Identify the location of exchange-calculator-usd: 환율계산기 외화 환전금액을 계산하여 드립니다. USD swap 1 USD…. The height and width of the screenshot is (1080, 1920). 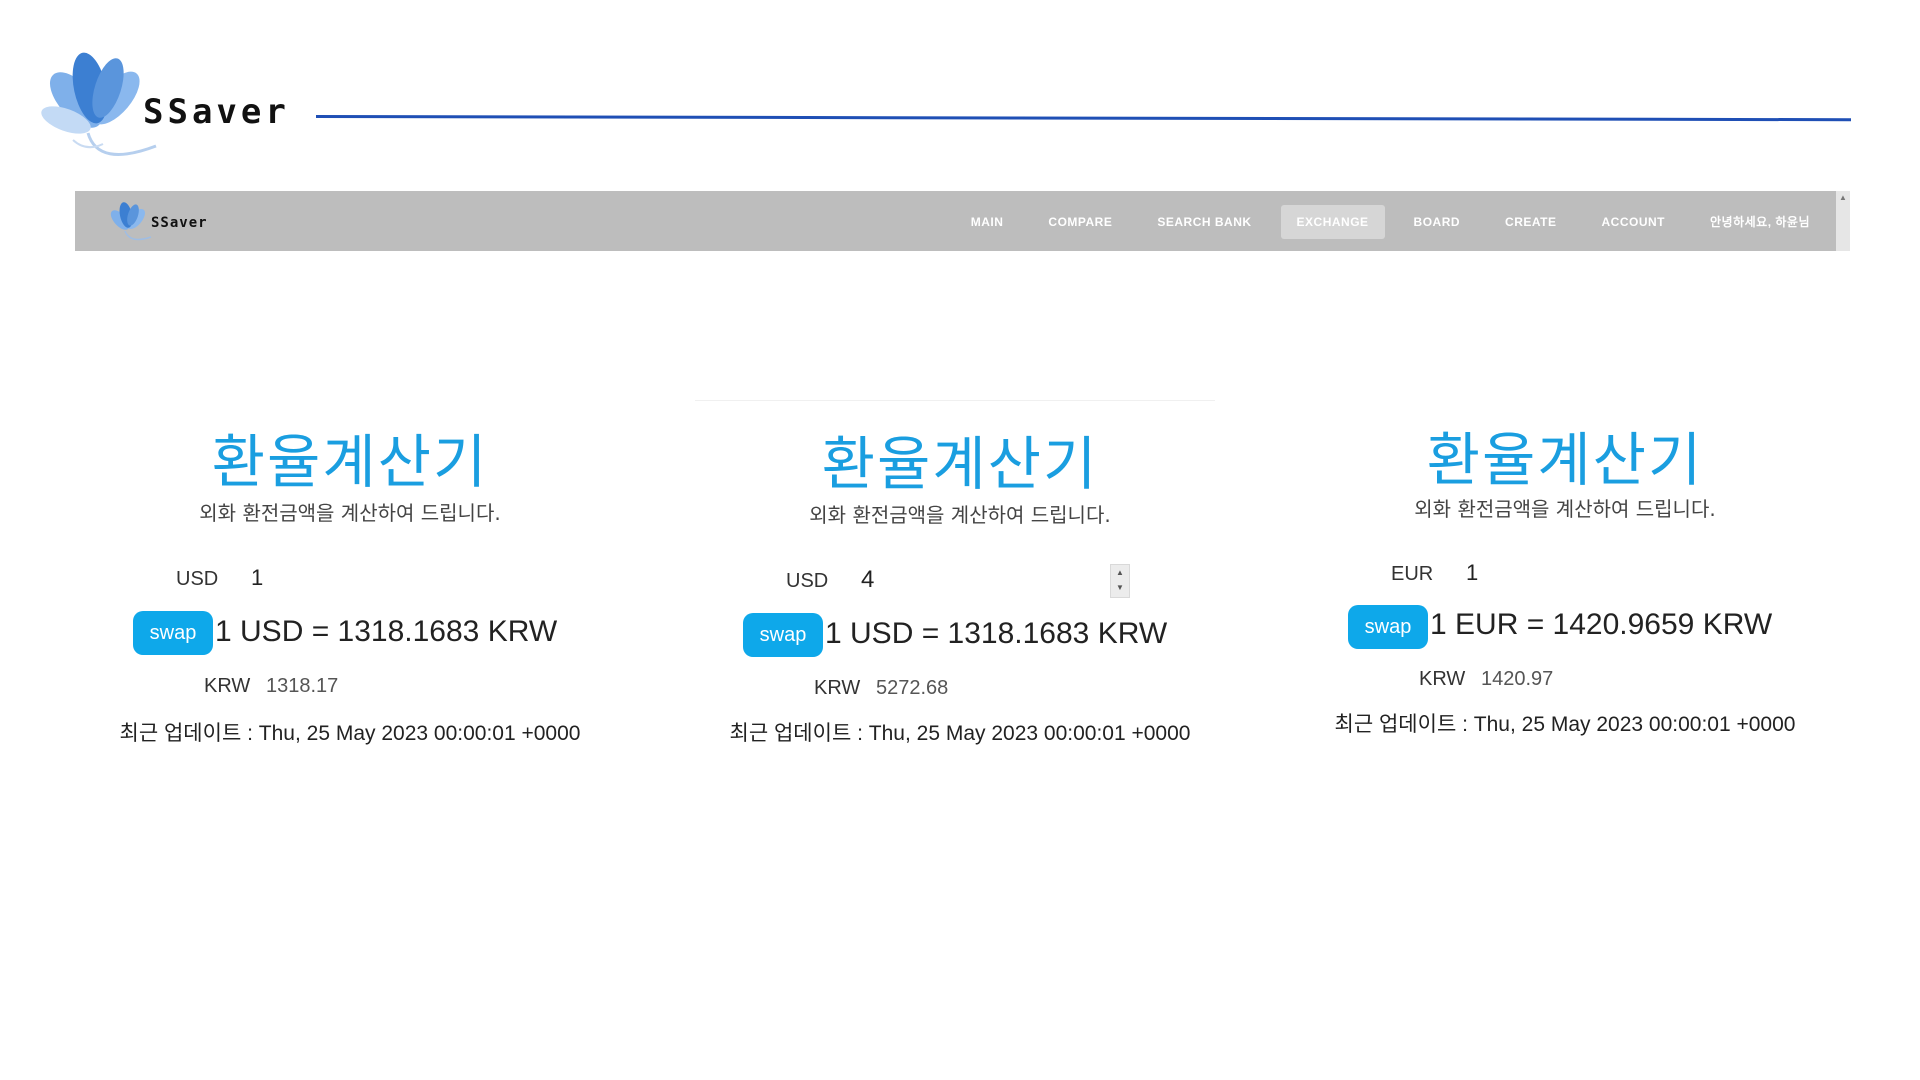
(350, 585).